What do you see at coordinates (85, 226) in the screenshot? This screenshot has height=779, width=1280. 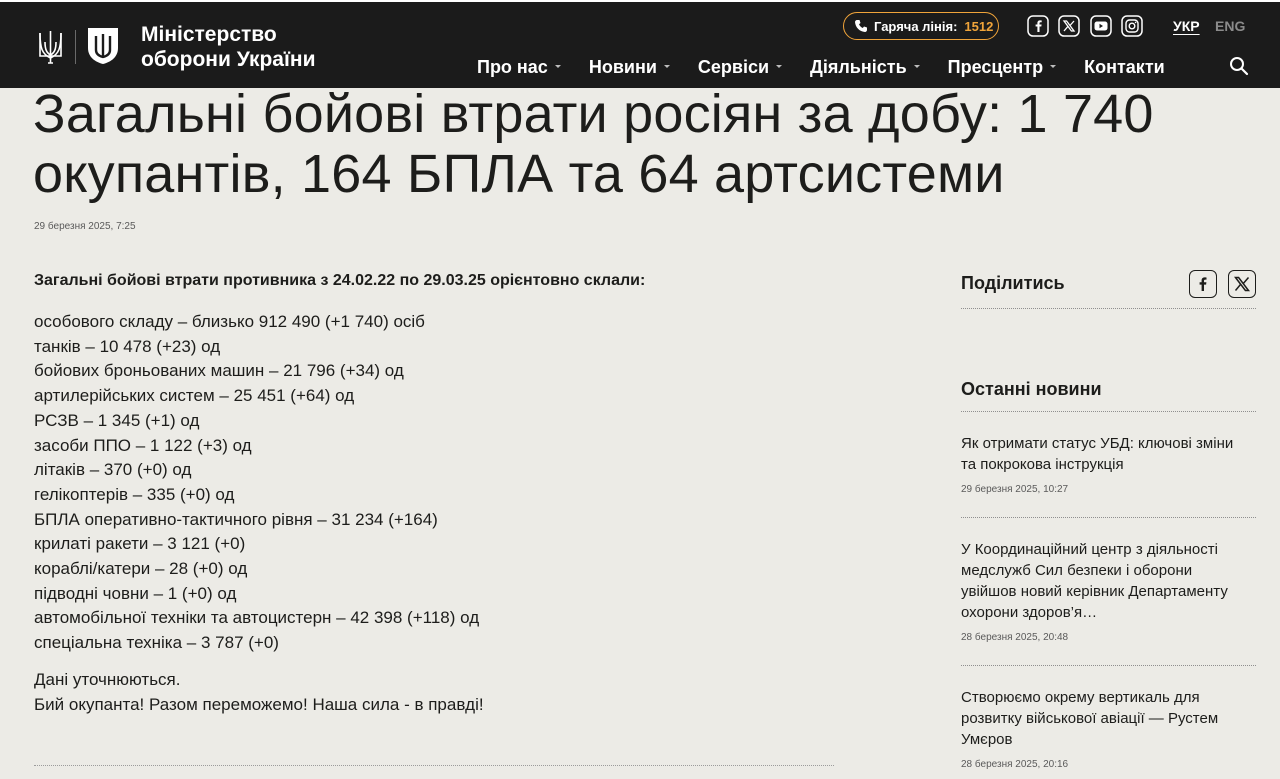 I see `article-date: 29 березня 2025, 7:25` at bounding box center [85, 226].